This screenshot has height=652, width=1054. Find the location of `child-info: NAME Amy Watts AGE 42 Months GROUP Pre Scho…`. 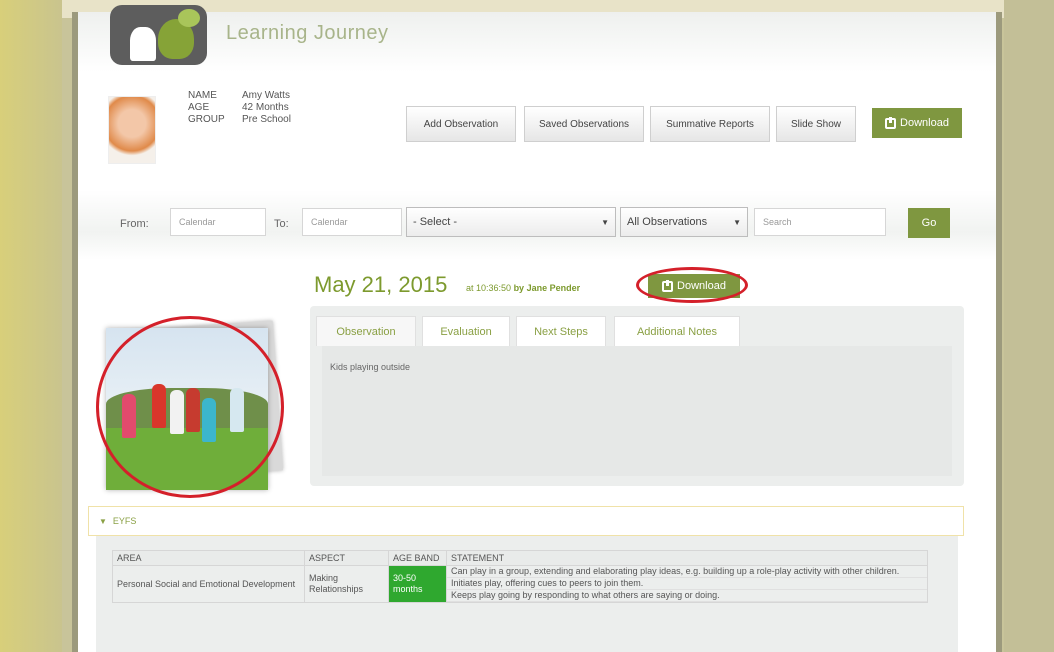

child-info: NAME Amy Watts AGE 42 Months GROUP Pre Scho… is located at coordinates (239, 108).